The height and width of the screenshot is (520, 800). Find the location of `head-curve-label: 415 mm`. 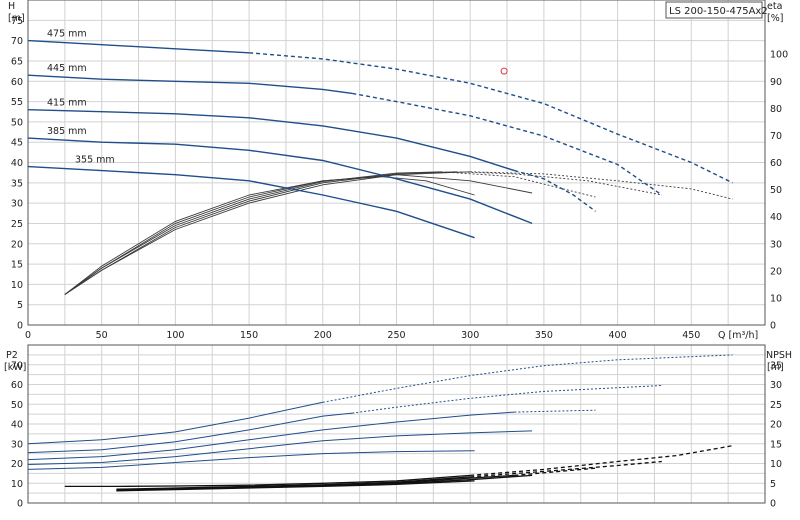

head-curve-label: 415 mm is located at coordinates (67, 103).